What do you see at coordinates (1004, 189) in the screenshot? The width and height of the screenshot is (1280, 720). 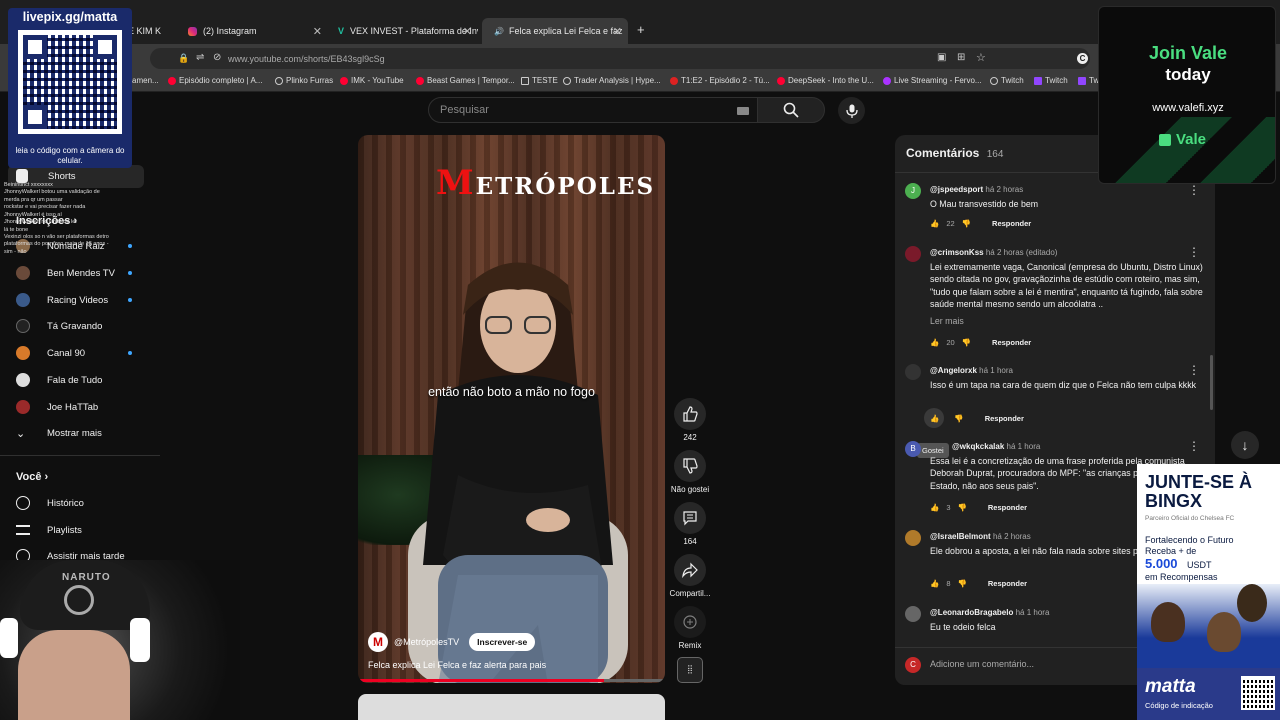 I see `comment-time: há 2 horas` at bounding box center [1004, 189].